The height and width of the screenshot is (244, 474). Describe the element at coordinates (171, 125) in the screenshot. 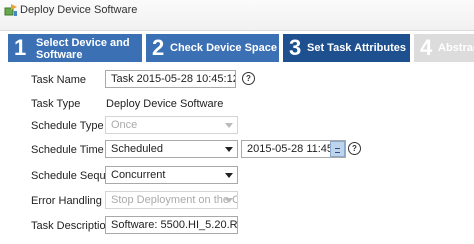

I see `schedule-type-select: Once` at that location.